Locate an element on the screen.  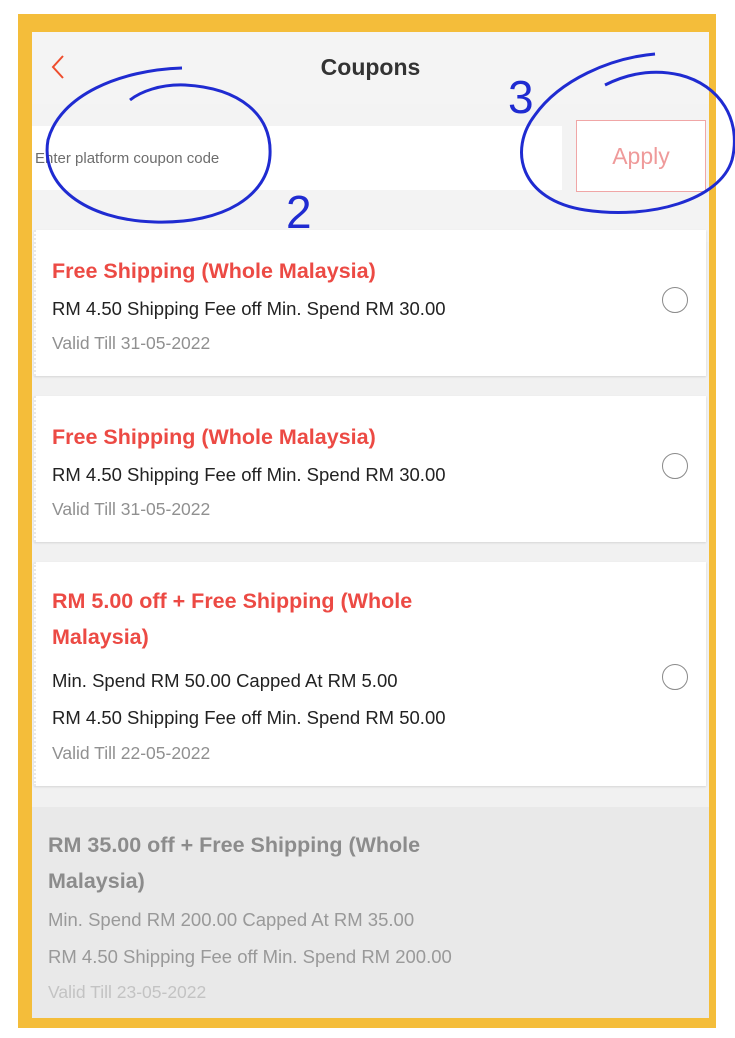
coupon-validity: Valid Till 22-05-2022 is located at coordinates (131, 753).